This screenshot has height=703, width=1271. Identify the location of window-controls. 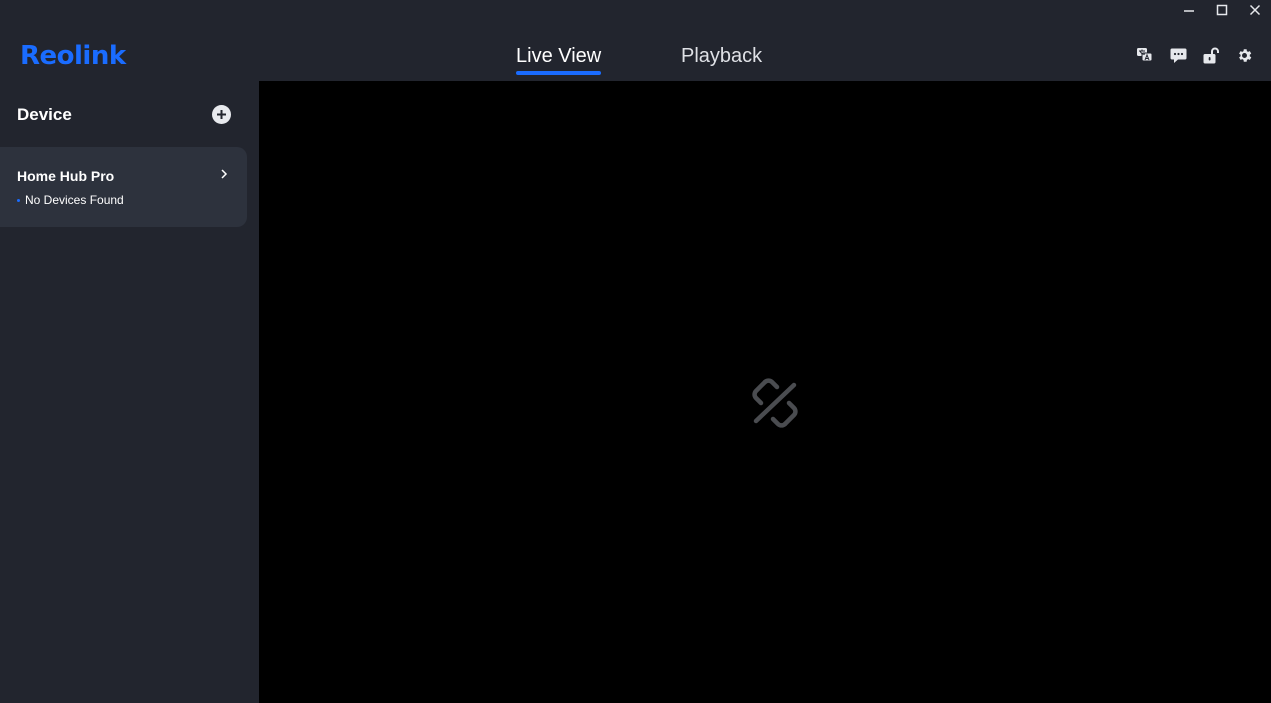
(1221, 11).